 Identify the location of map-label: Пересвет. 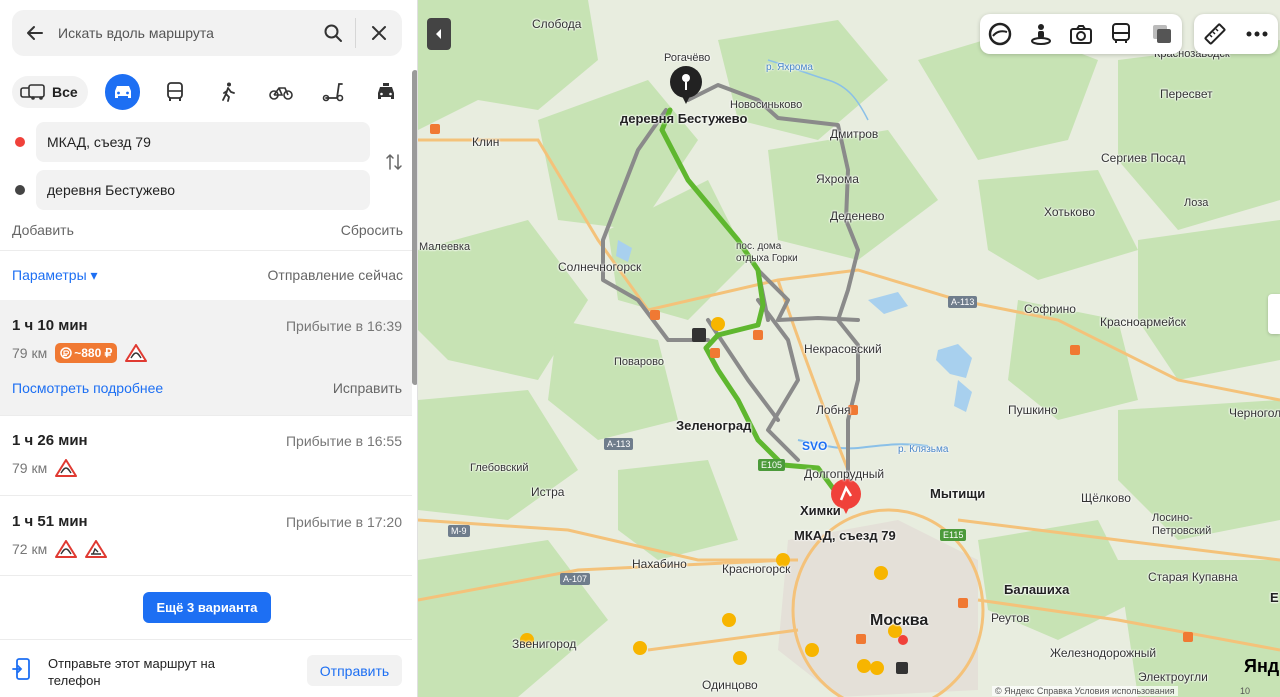
(1186, 94).